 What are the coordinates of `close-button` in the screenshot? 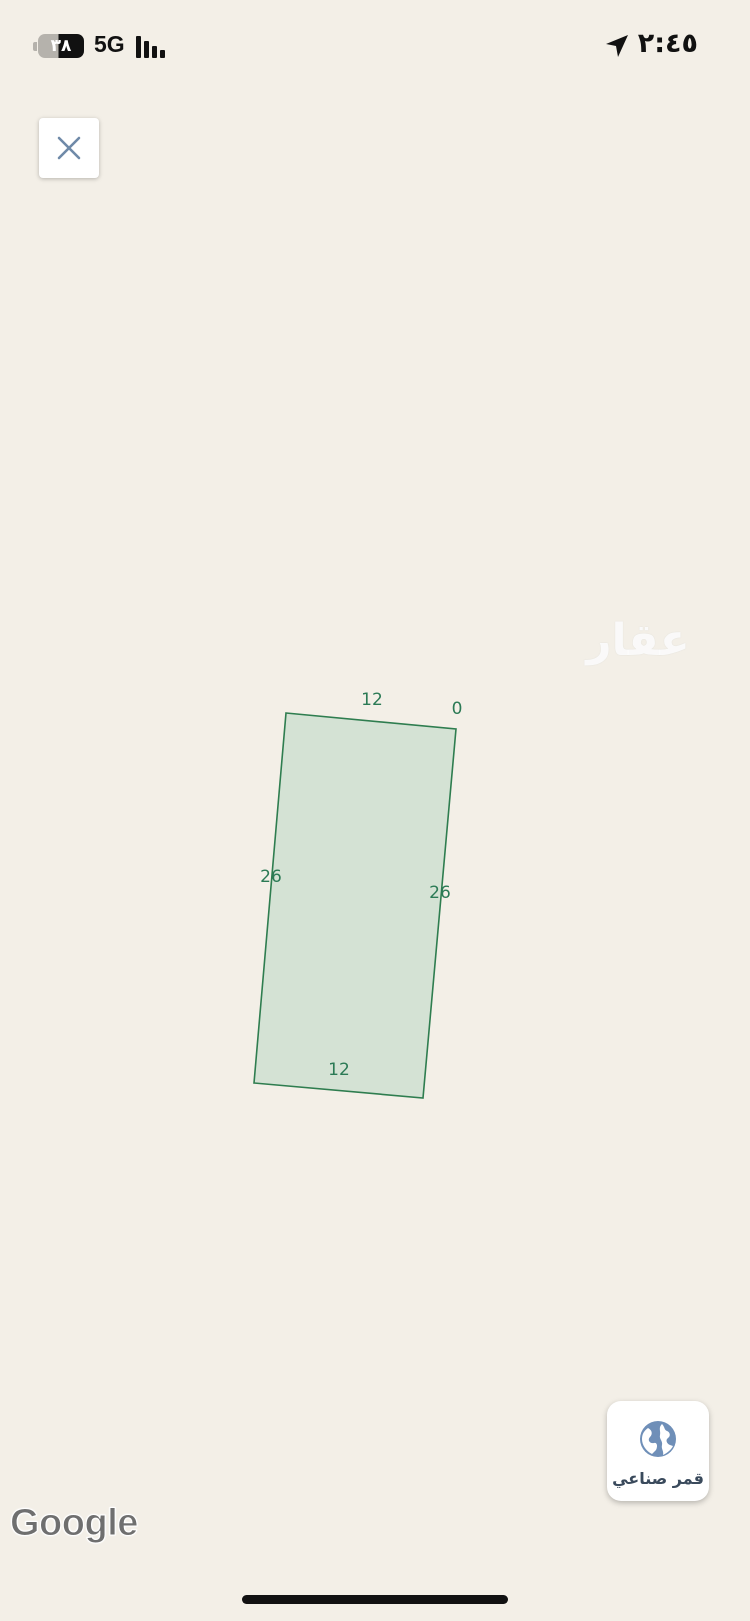 It's located at (69, 148).